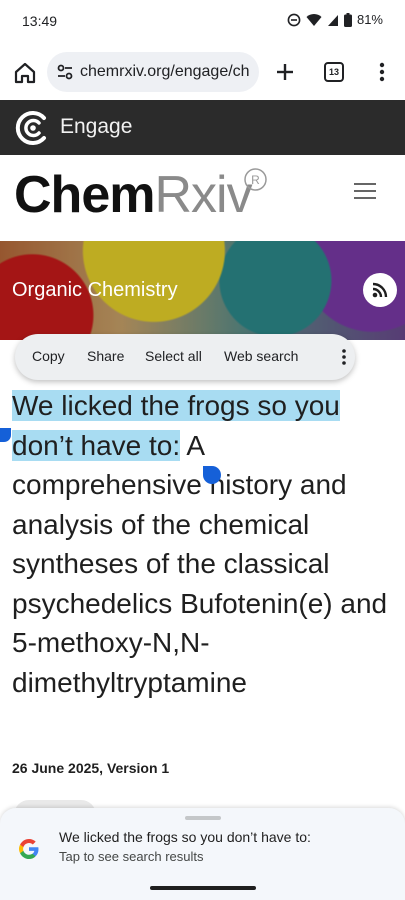 The image size is (405, 900). I want to click on copy-action: Copy, so click(48, 356).